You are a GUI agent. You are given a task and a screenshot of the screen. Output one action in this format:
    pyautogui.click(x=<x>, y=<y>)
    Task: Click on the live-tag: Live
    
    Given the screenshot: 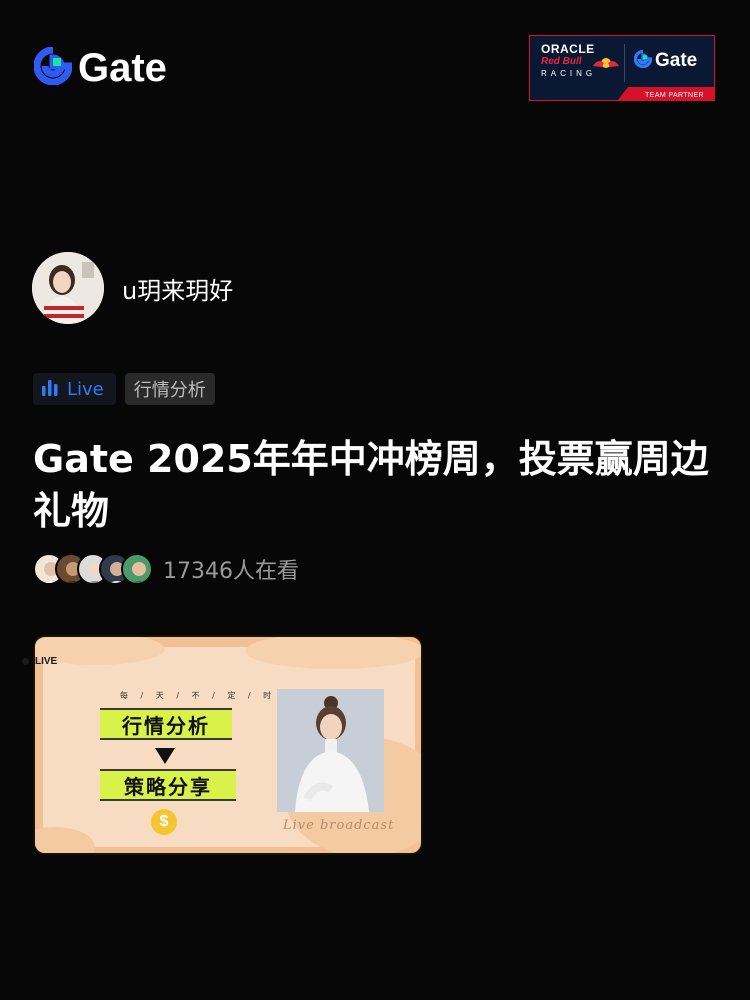 What is the action you would take?
    pyautogui.click(x=74, y=389)
    